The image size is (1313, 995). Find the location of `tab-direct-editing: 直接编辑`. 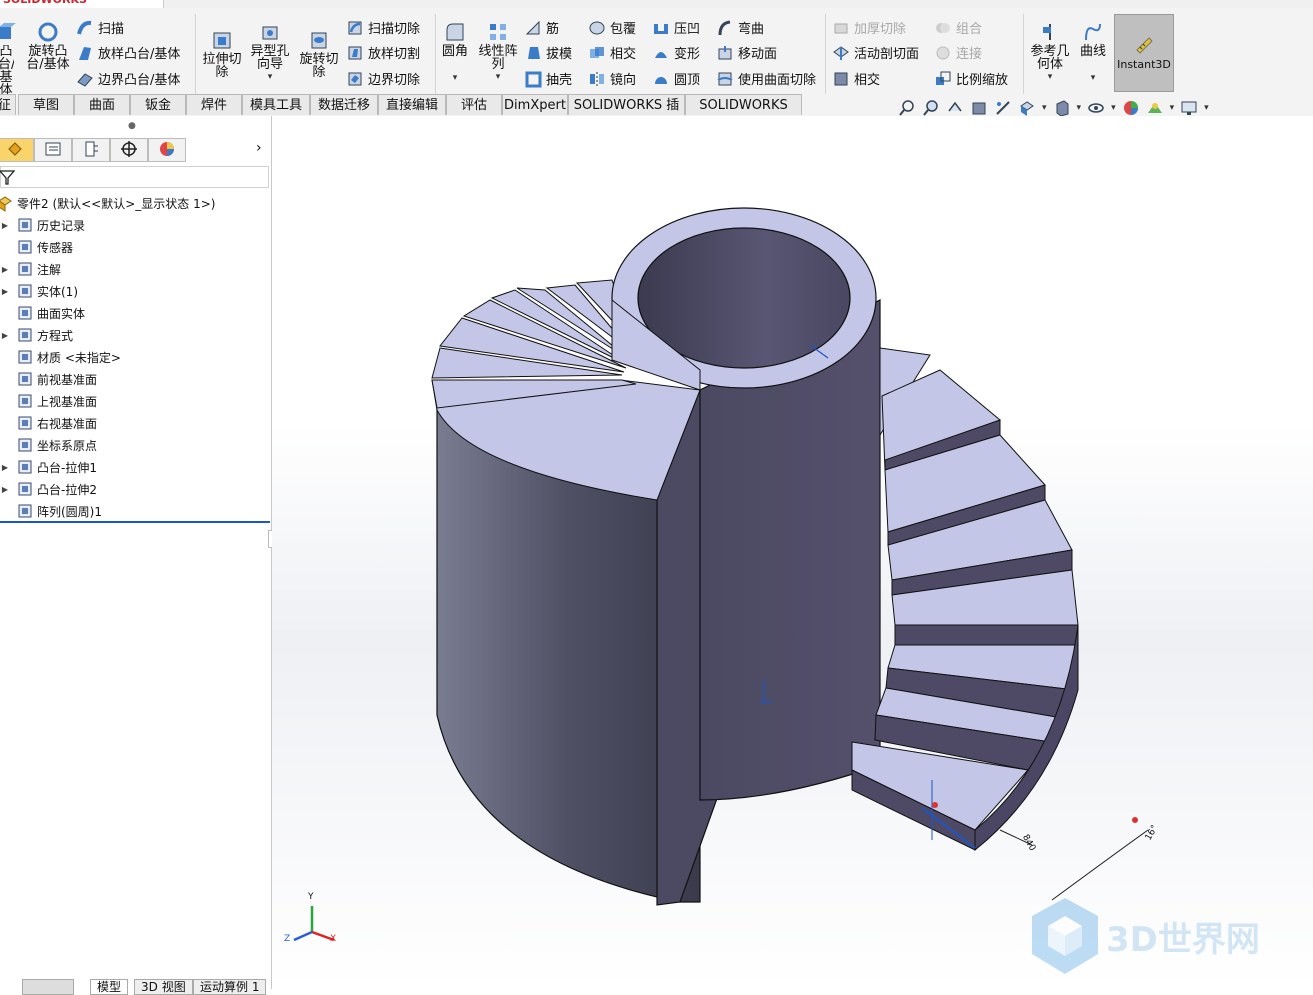

tab-direct-editing: 直接编辑 is located at coordinates (412, 104).